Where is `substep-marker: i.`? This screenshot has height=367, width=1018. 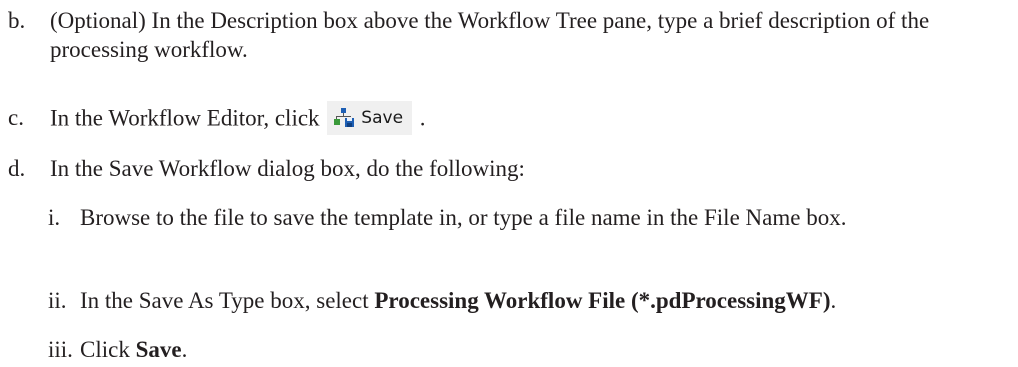
substep-marker: i. is located at coordinates (54, 217).